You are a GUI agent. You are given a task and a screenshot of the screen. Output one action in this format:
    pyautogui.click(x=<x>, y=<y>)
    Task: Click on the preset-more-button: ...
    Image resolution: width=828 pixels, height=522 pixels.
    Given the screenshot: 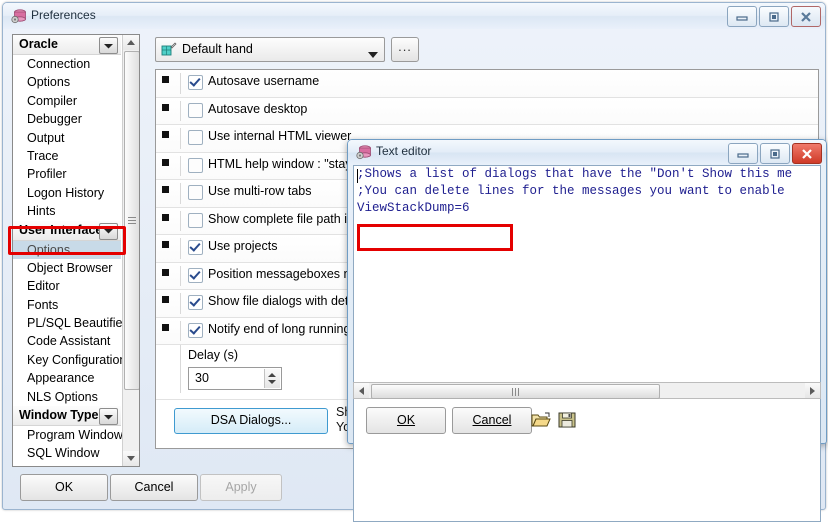 What is the action you would take?
    pyautogui.click(x=405, y=49)
    